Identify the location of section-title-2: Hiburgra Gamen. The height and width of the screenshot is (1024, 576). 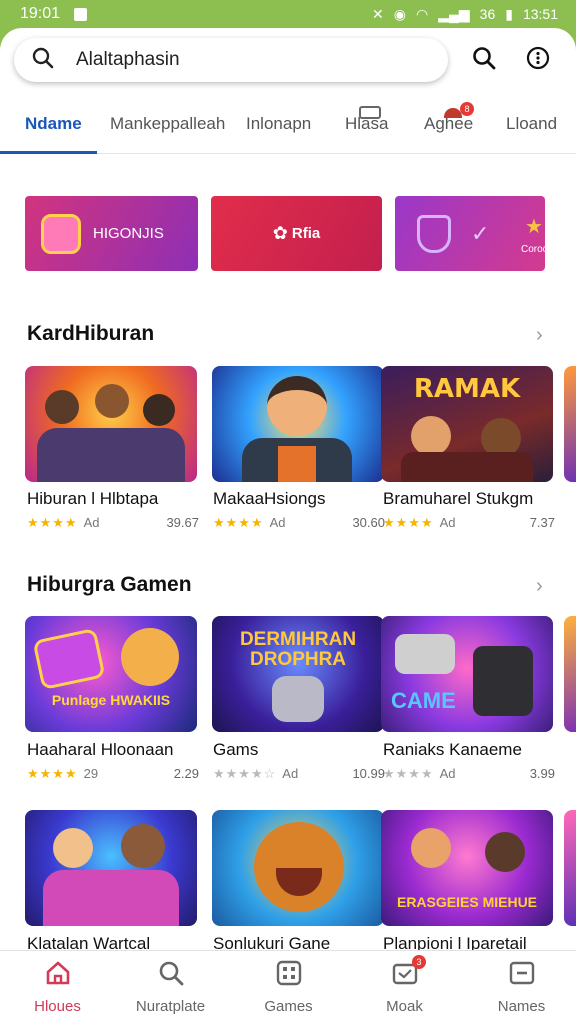
(109, 584).